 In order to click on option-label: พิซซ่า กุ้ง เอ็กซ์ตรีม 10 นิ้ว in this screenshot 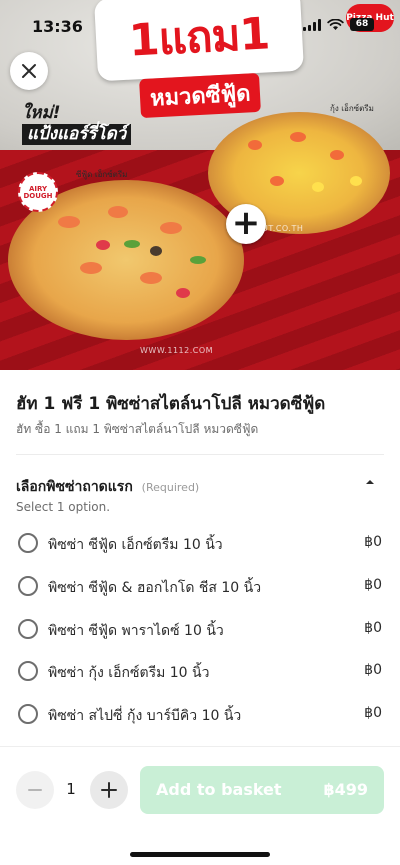, I will do `click(129, 673)`.